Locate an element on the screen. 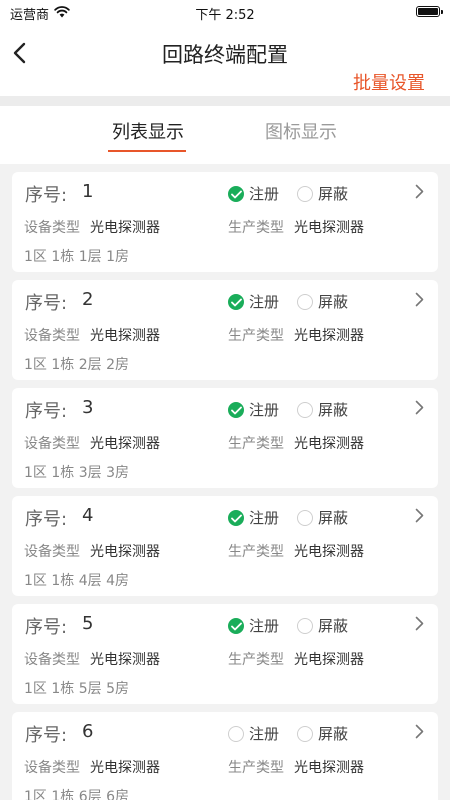  seq-number: 1 is located at coordinates (88, 191).